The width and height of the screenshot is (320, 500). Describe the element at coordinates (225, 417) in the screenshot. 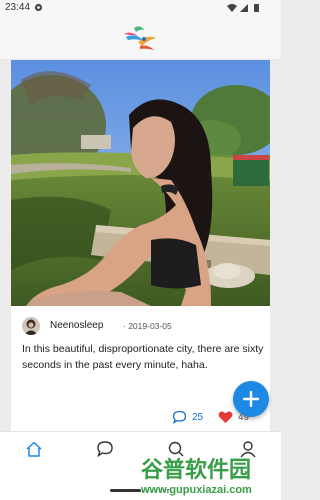

I see `heart-icon` at that location.